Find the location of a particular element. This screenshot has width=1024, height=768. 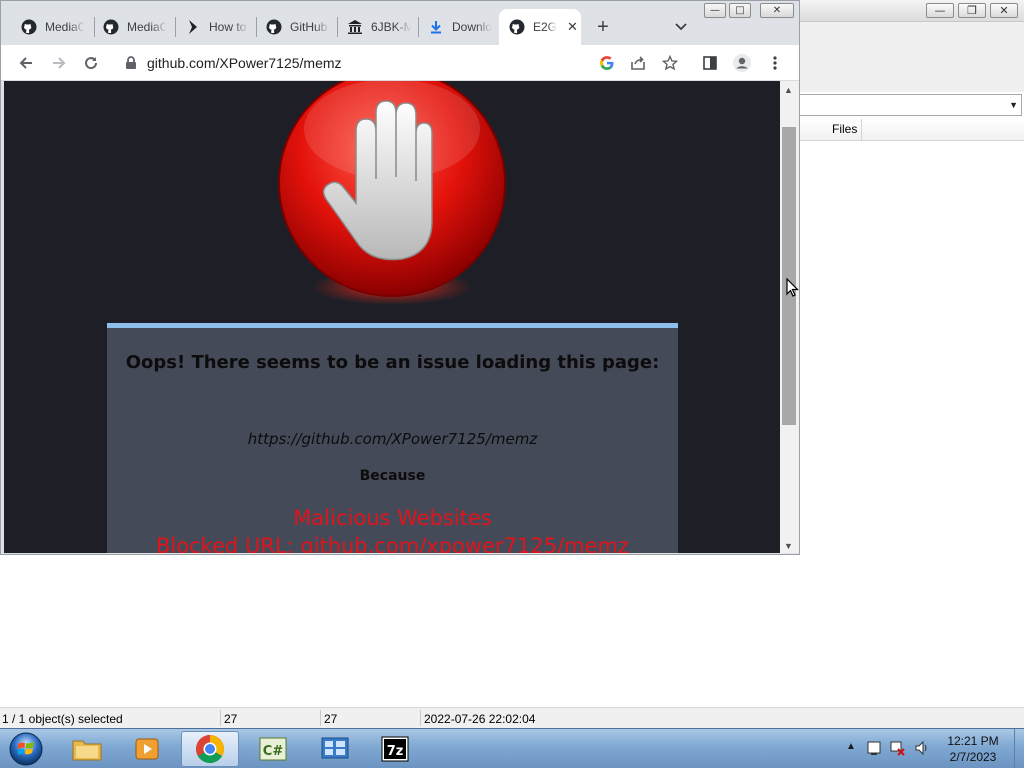

show-desktop-button is located at coordinates (1019, 748).